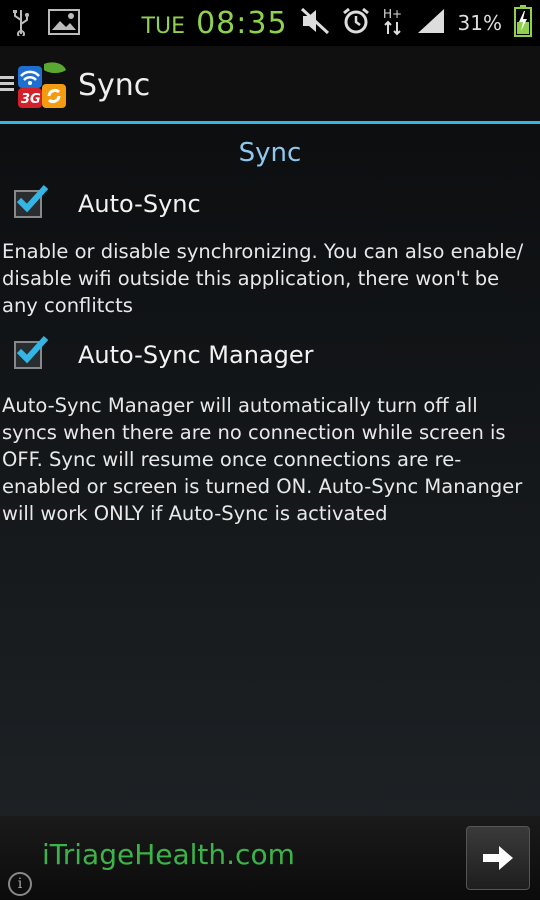 The width and height of the screenshot is (540, 900). What do you see at coordinates (7, 86) in the screenshot?
I see `menu-icon` at bounding box center [7, 86].